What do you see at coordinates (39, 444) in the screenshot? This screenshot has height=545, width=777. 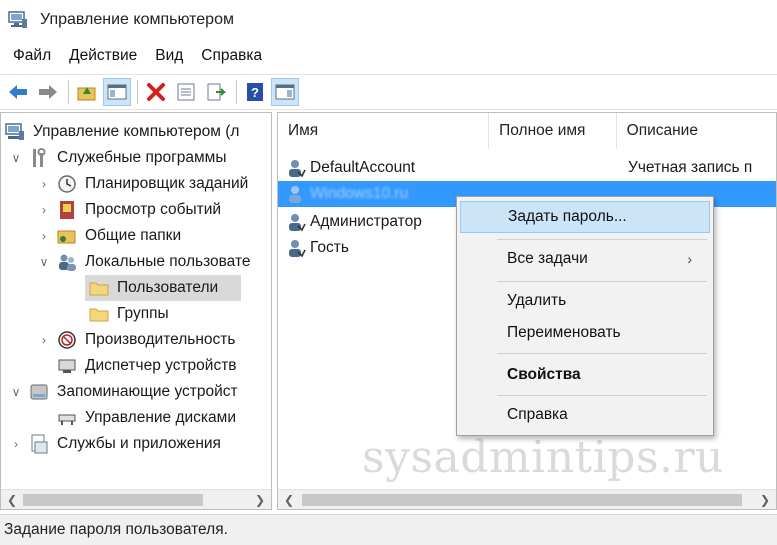 I see `services-icon` at bounding box center [39, 444].